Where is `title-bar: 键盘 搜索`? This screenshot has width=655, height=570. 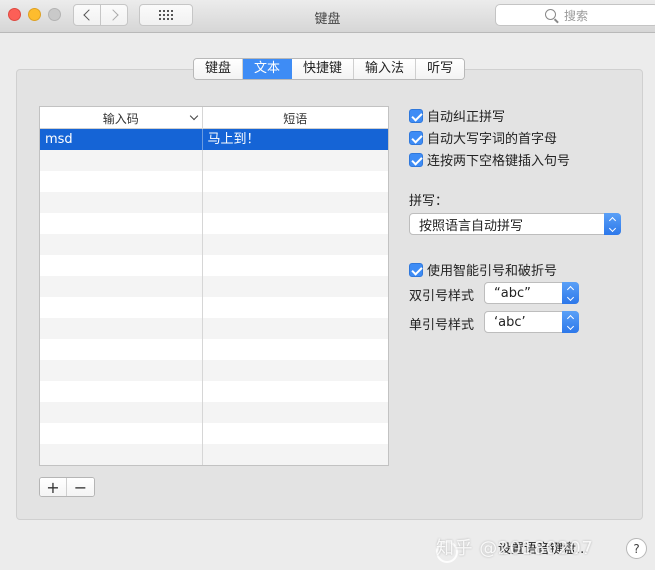
title-bar: 键盘 搜索 is located at coordinates (327, 16).